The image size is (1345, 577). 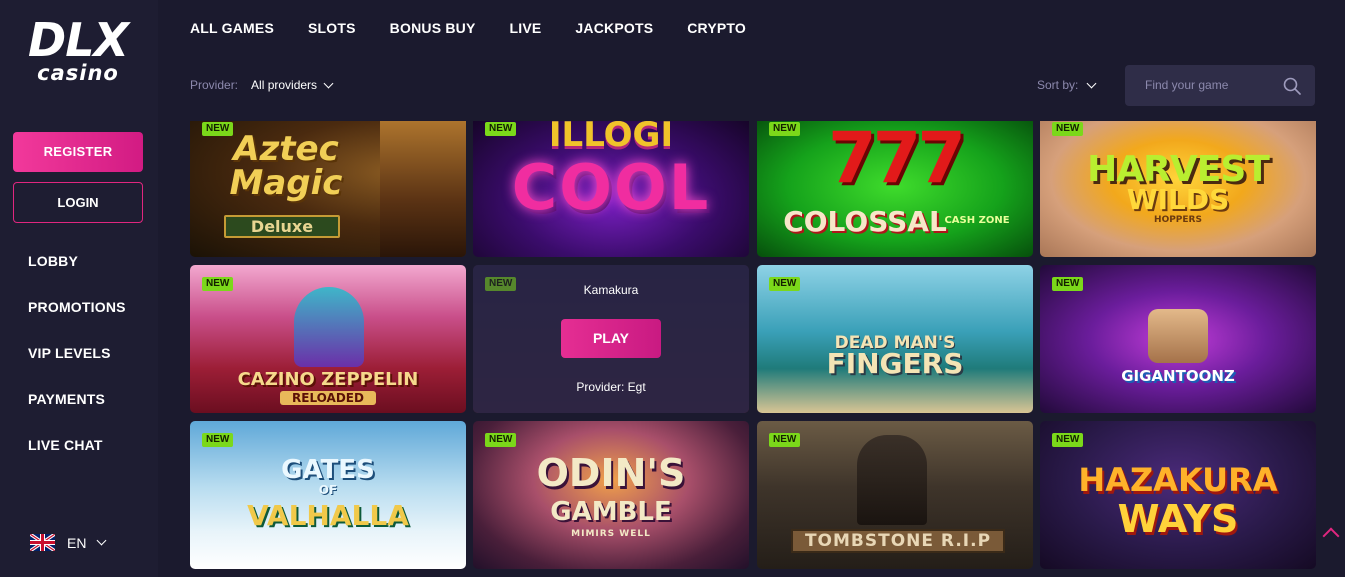 What do you see at coordinates (77, 413) in the screenshot?
I see `sidebar-item-payments: PAYMENTS` at bounding box center [77, 413].